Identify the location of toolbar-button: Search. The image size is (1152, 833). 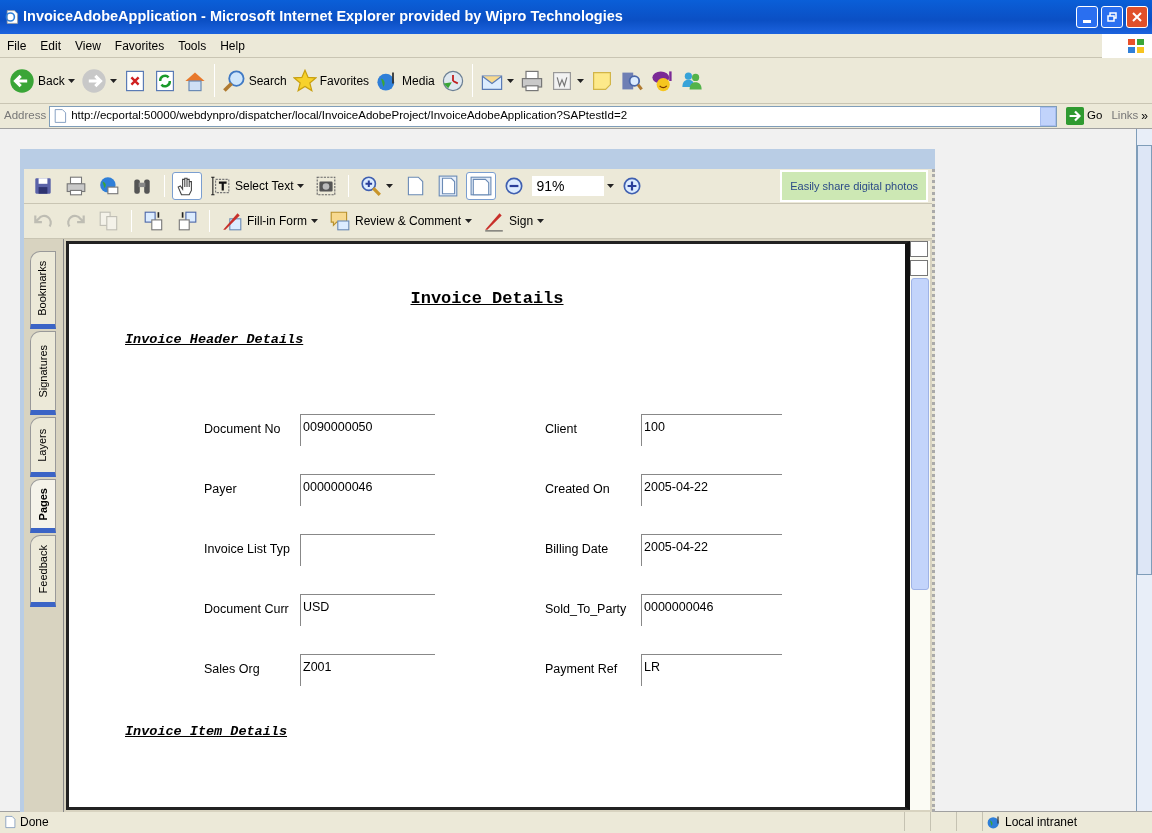
(254, 80).